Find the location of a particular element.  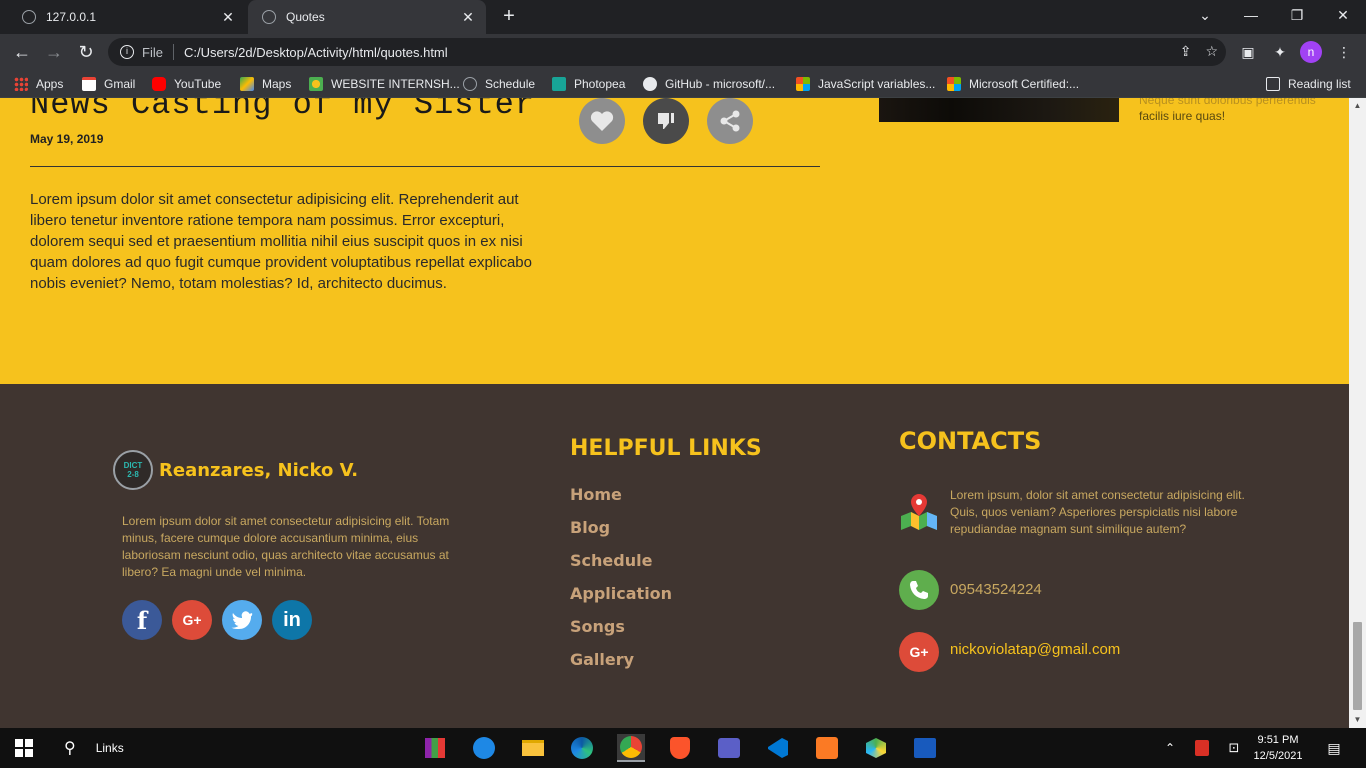

tab-localhost: 127.0.0.1 ✕ is located at coordinates (127, 17).